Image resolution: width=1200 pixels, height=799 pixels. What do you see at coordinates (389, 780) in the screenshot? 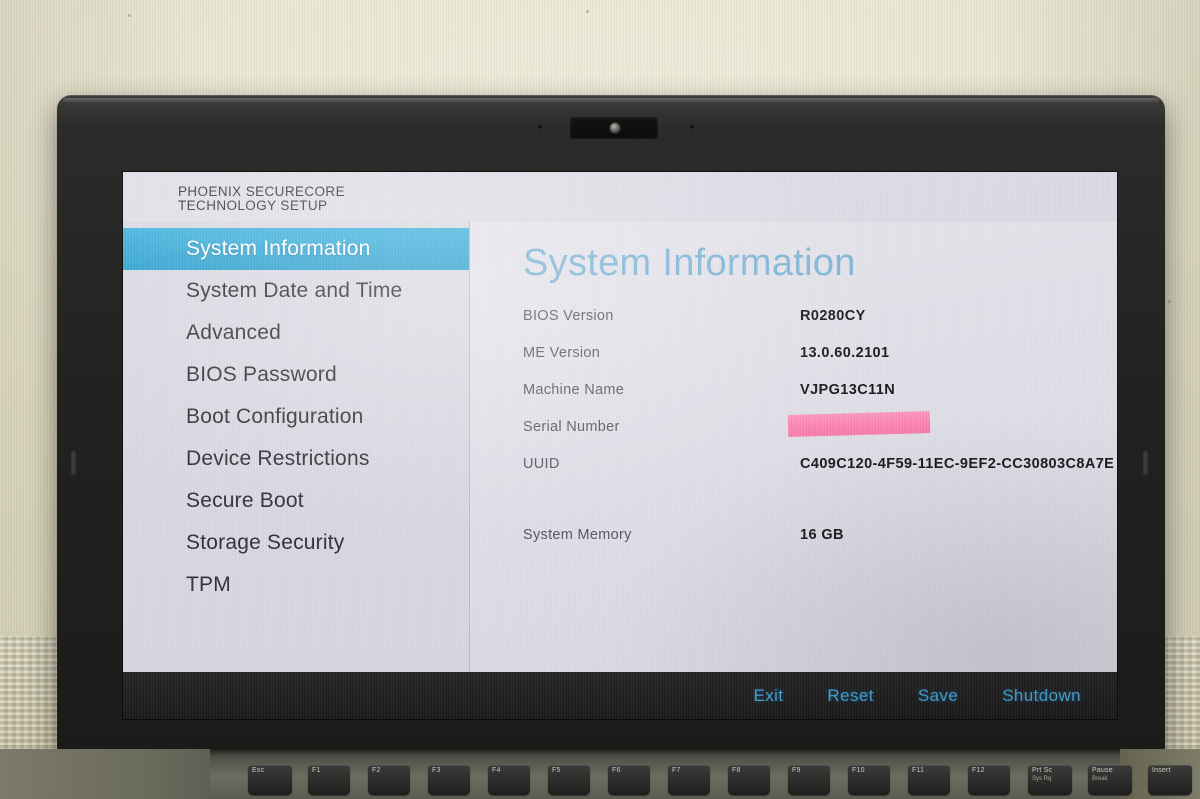
I see `key-f2: F2` at bounding box center [389, 780].